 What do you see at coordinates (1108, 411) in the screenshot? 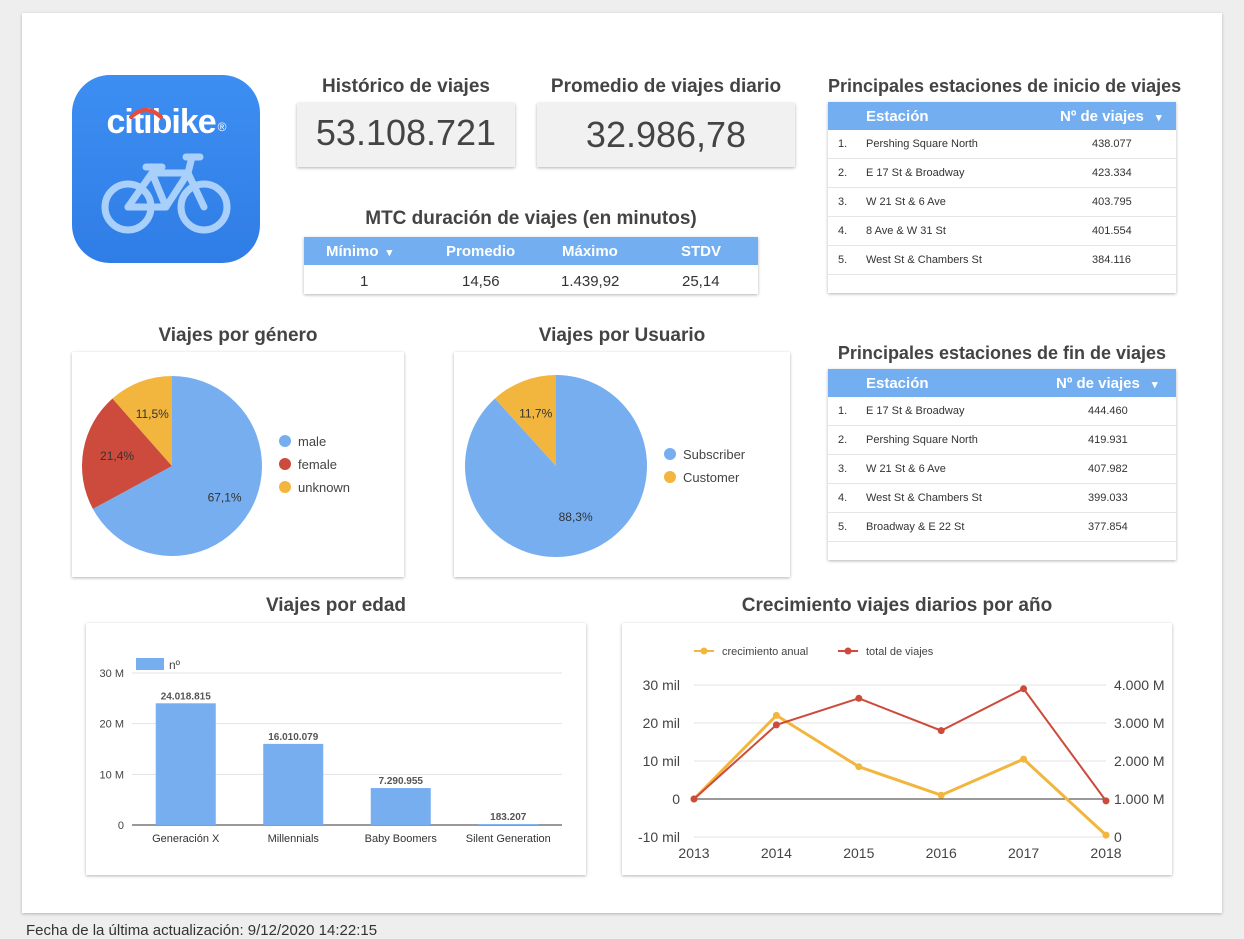
I see `trips-cell: 444.460` at bounding box center [1108, 411].